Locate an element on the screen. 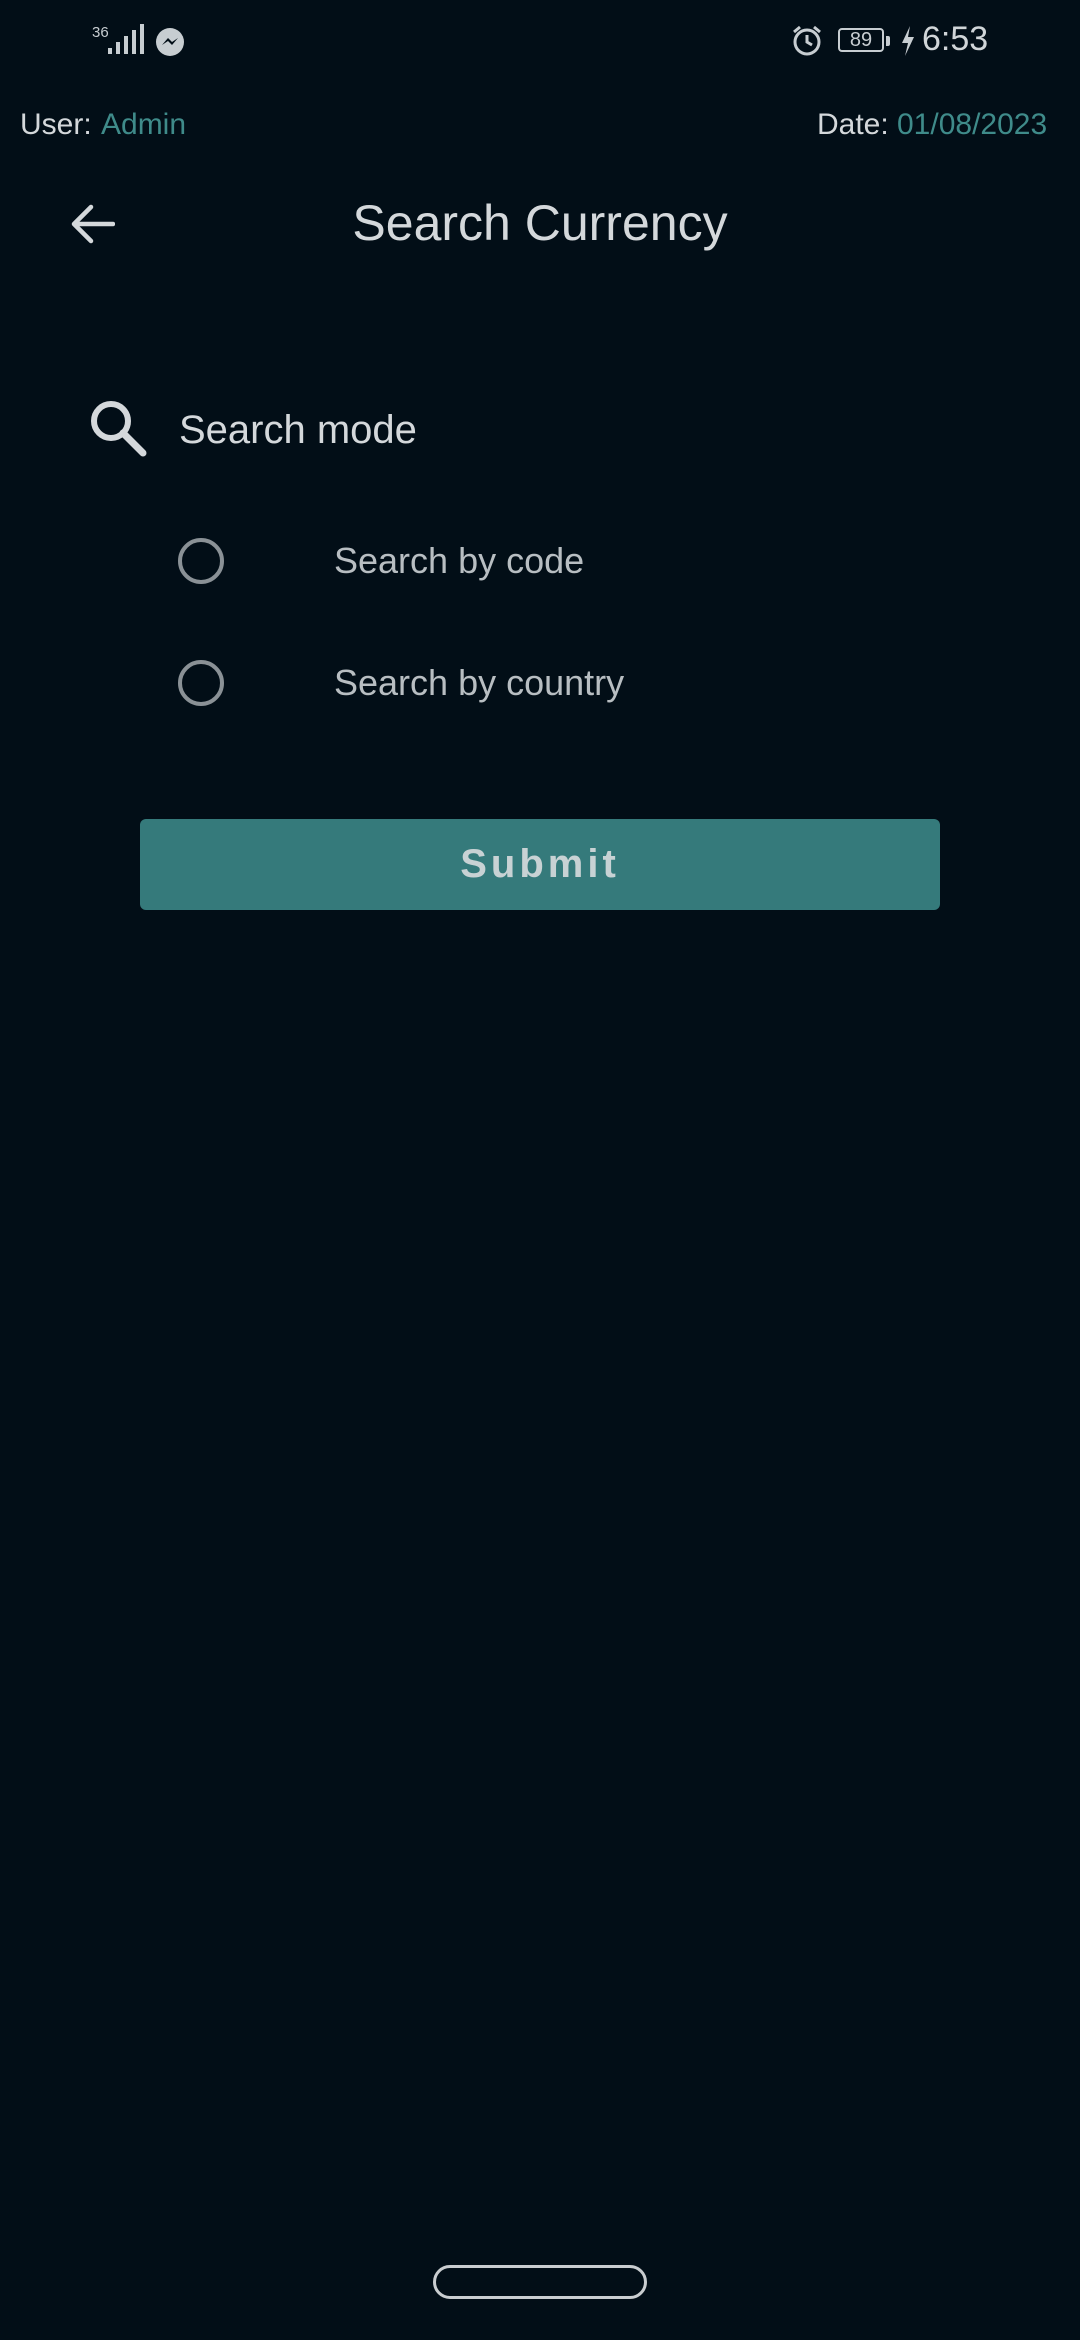 The width and height of the screenshot is (1080, 2340). alarm-icon is located at coordinates (807, 43).